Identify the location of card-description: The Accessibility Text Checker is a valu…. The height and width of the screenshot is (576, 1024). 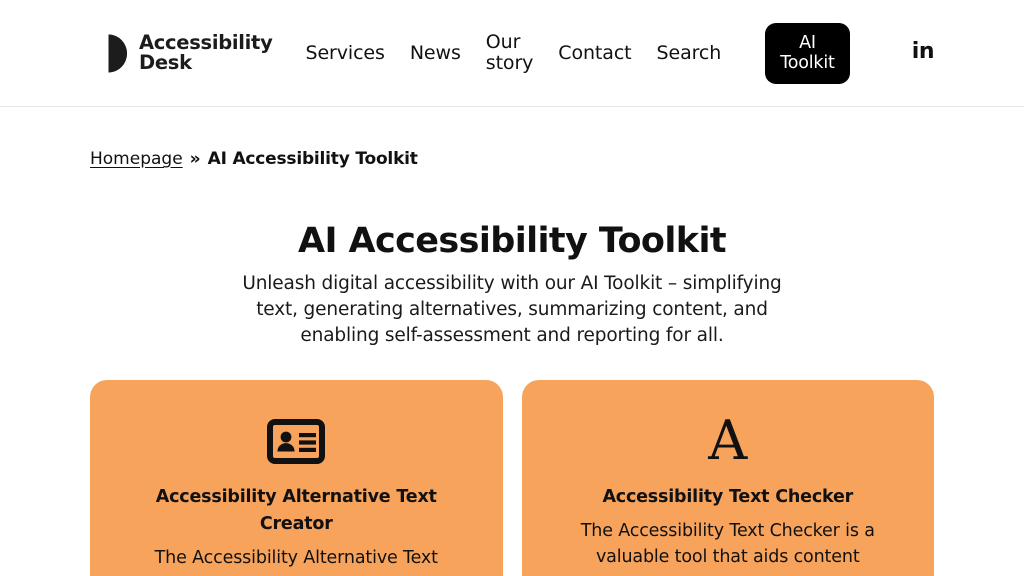
(727, 544).